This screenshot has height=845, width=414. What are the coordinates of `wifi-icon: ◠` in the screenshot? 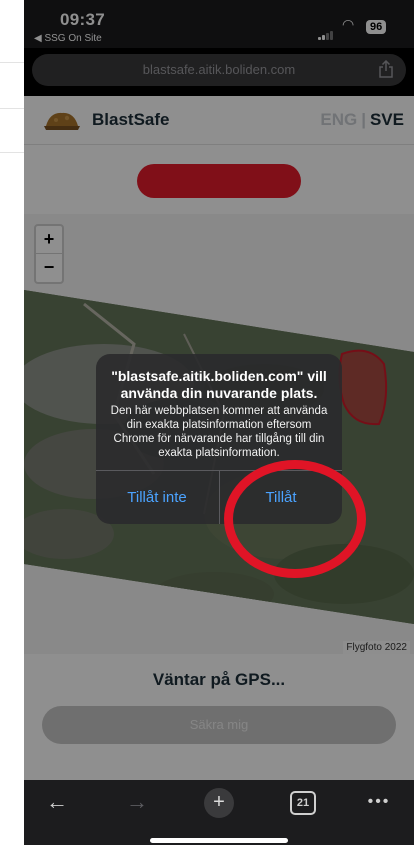 It's located at (348, 24).